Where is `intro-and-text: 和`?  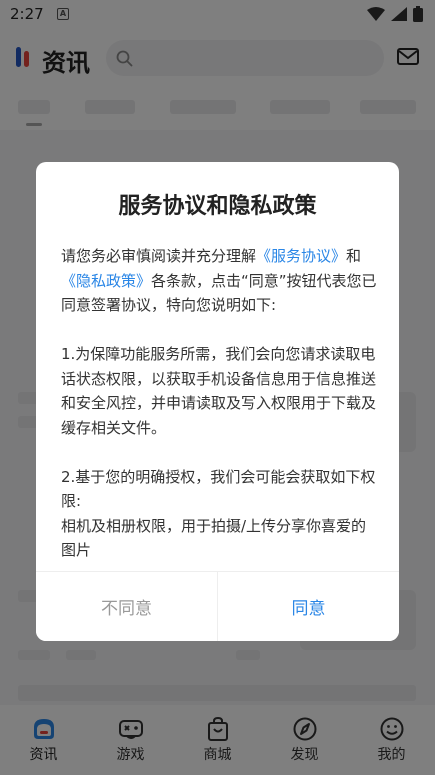 intro-and-text: 和 is located at coordinates (354, 256).